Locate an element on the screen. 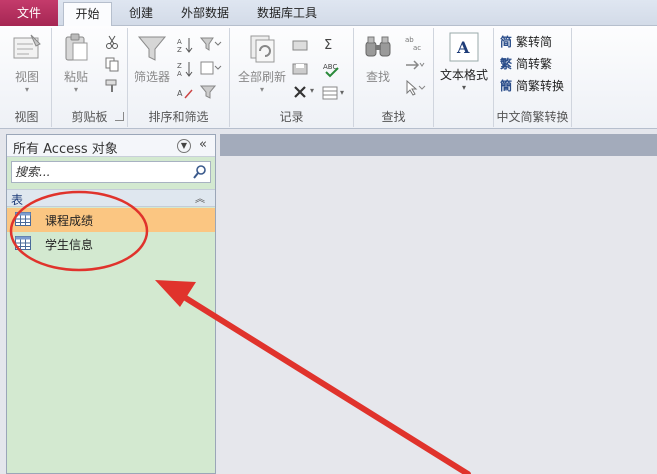  view-button: 视图 ▾ is located at coordinates (27, 63).